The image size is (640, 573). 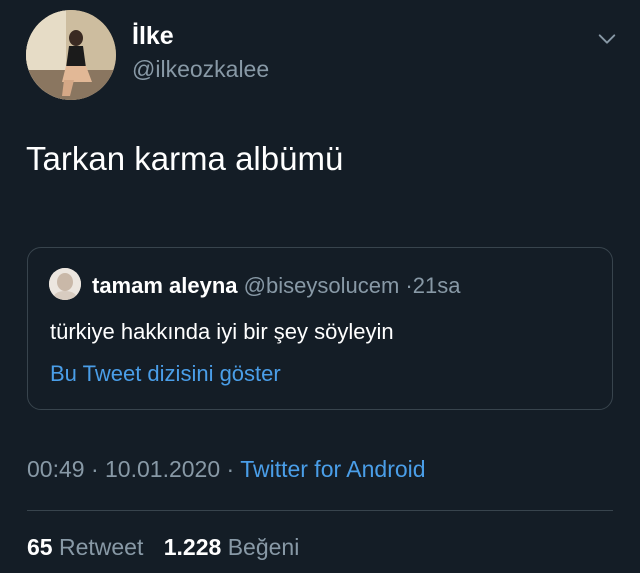 I want to click on retweets-stat: 65 Retweet, so click(x=88, y=547).